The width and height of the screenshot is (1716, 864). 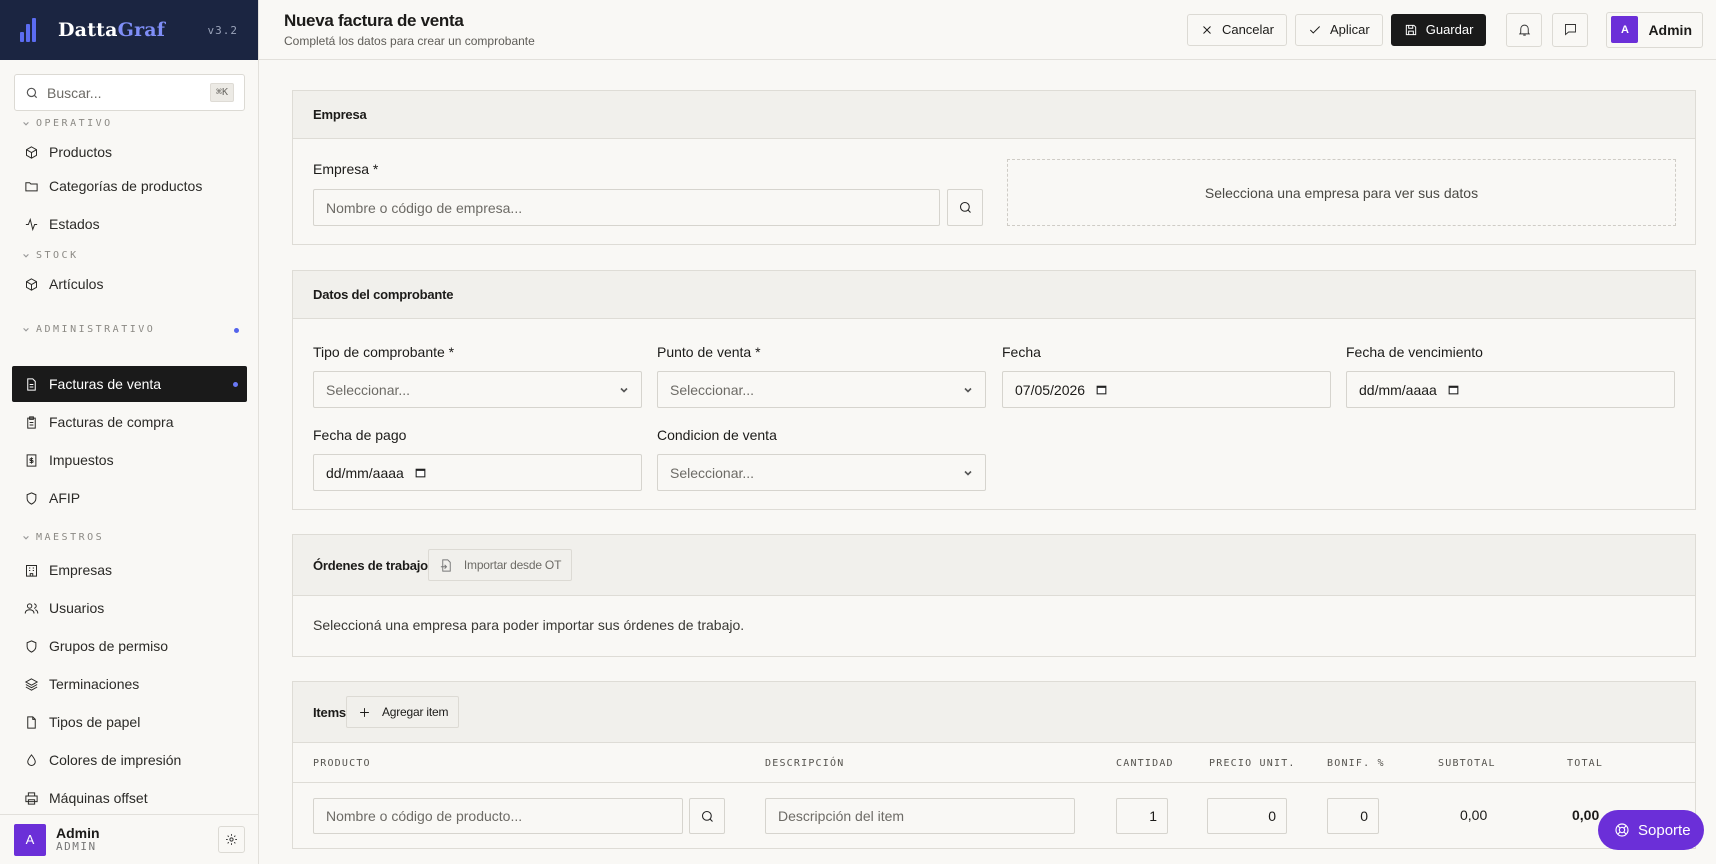 What do you see at coordinates (346, 169) in the screenshot?
I see `empresa-label: Empresa *` at bounding box center [346, 169].